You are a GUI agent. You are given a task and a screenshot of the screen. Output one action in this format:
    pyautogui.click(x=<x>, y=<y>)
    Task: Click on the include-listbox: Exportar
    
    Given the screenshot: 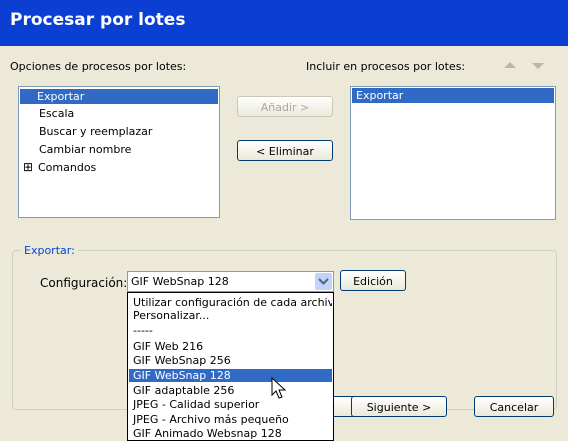 What is the action you would take?
    pyautogui.click(x=453, y=153)
    